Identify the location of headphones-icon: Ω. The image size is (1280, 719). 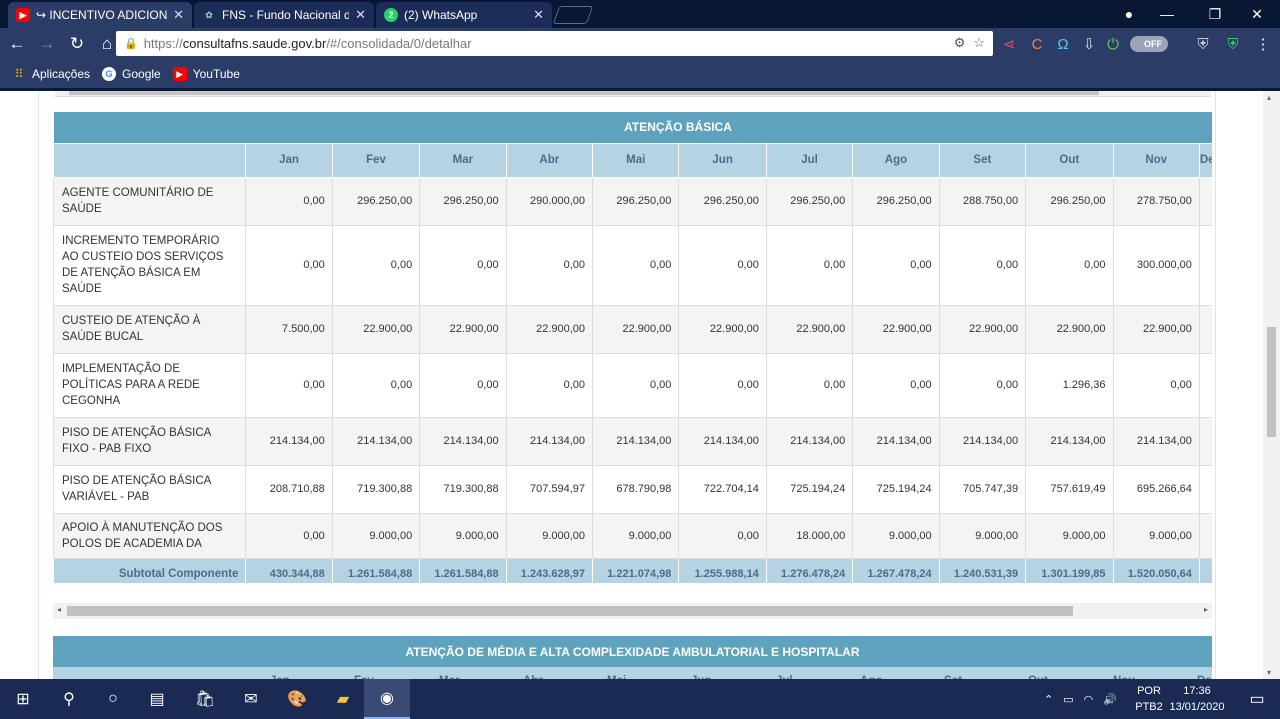
(1063, 44).